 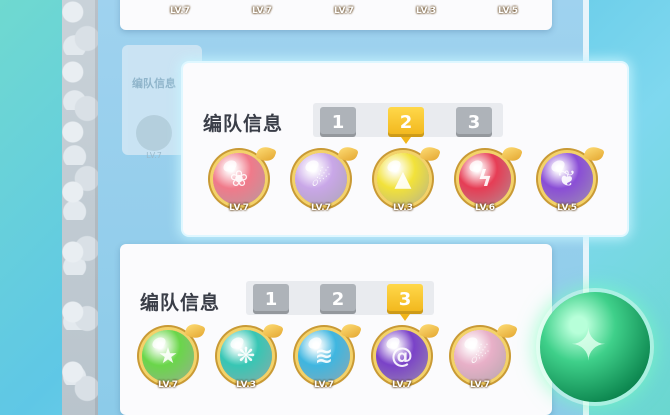 I want to click on flower-icon: ❀ LV.7, so click(x=245, y=178).